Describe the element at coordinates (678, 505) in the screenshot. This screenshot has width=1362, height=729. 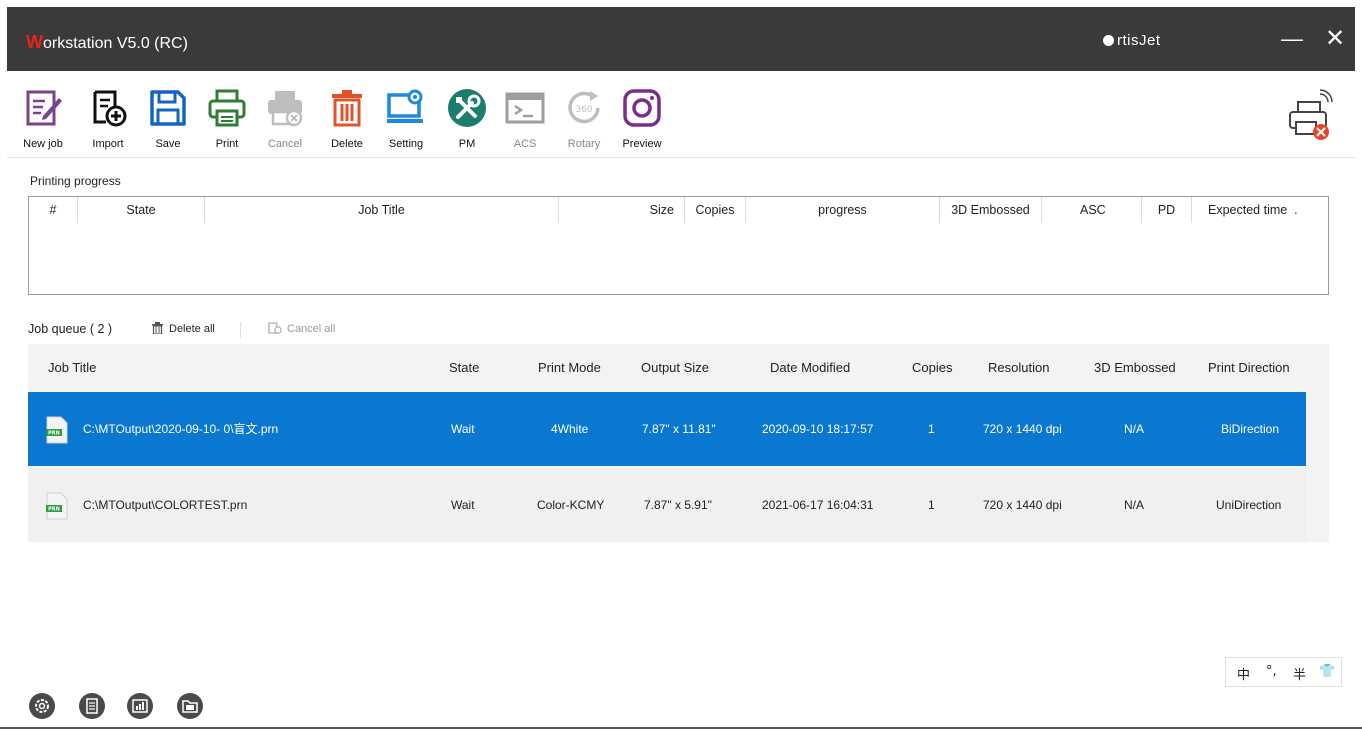
I see `row-output-size: 7.87" x 5.91"` at that location.